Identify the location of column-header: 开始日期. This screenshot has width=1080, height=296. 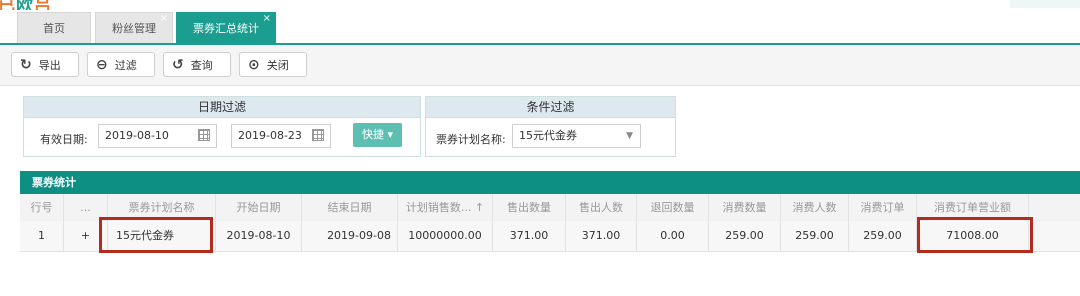
(259, 207).